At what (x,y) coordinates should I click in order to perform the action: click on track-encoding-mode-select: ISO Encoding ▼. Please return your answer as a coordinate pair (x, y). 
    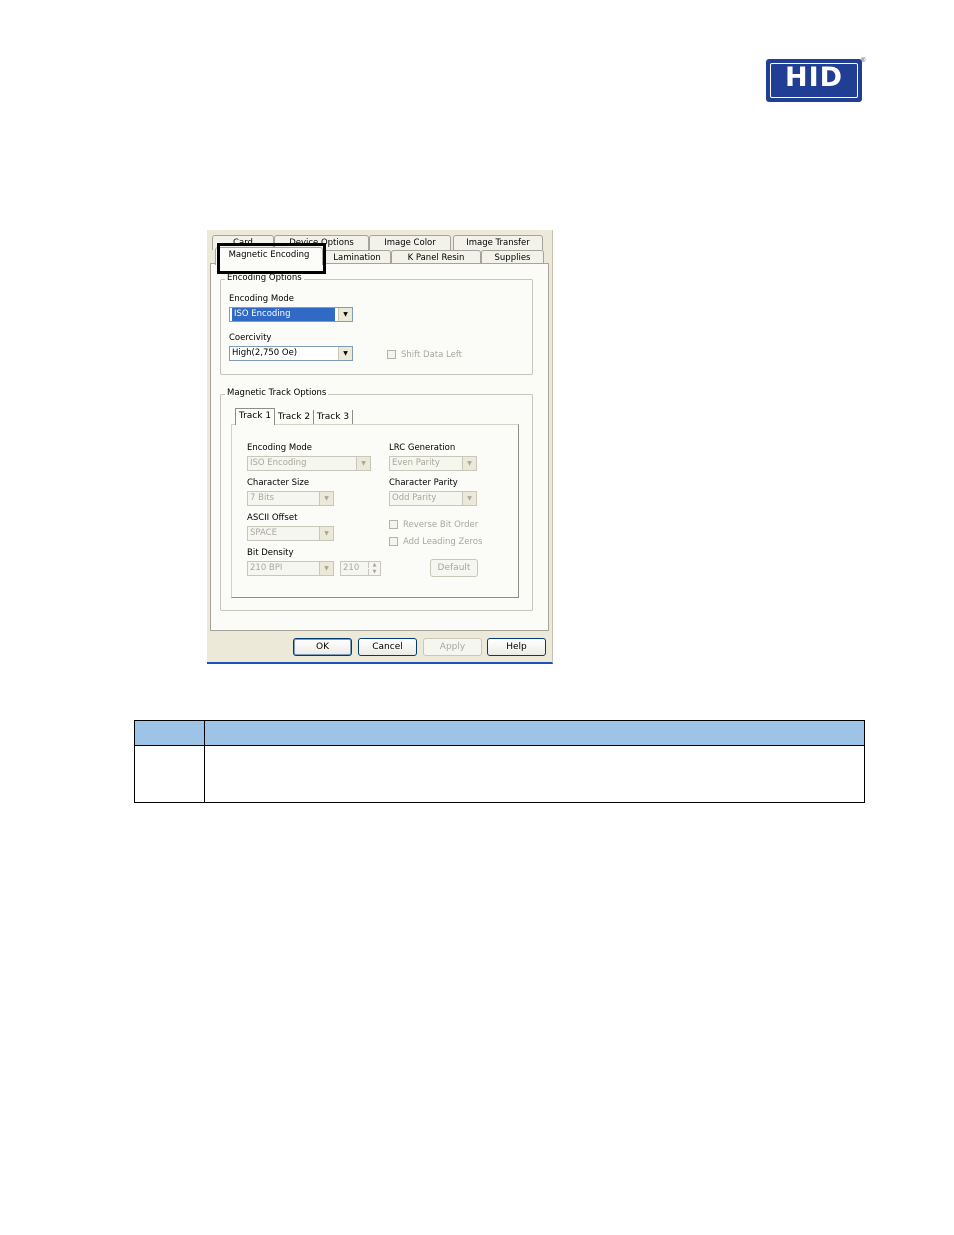
    Looking at the image, I should click on (309, 463).